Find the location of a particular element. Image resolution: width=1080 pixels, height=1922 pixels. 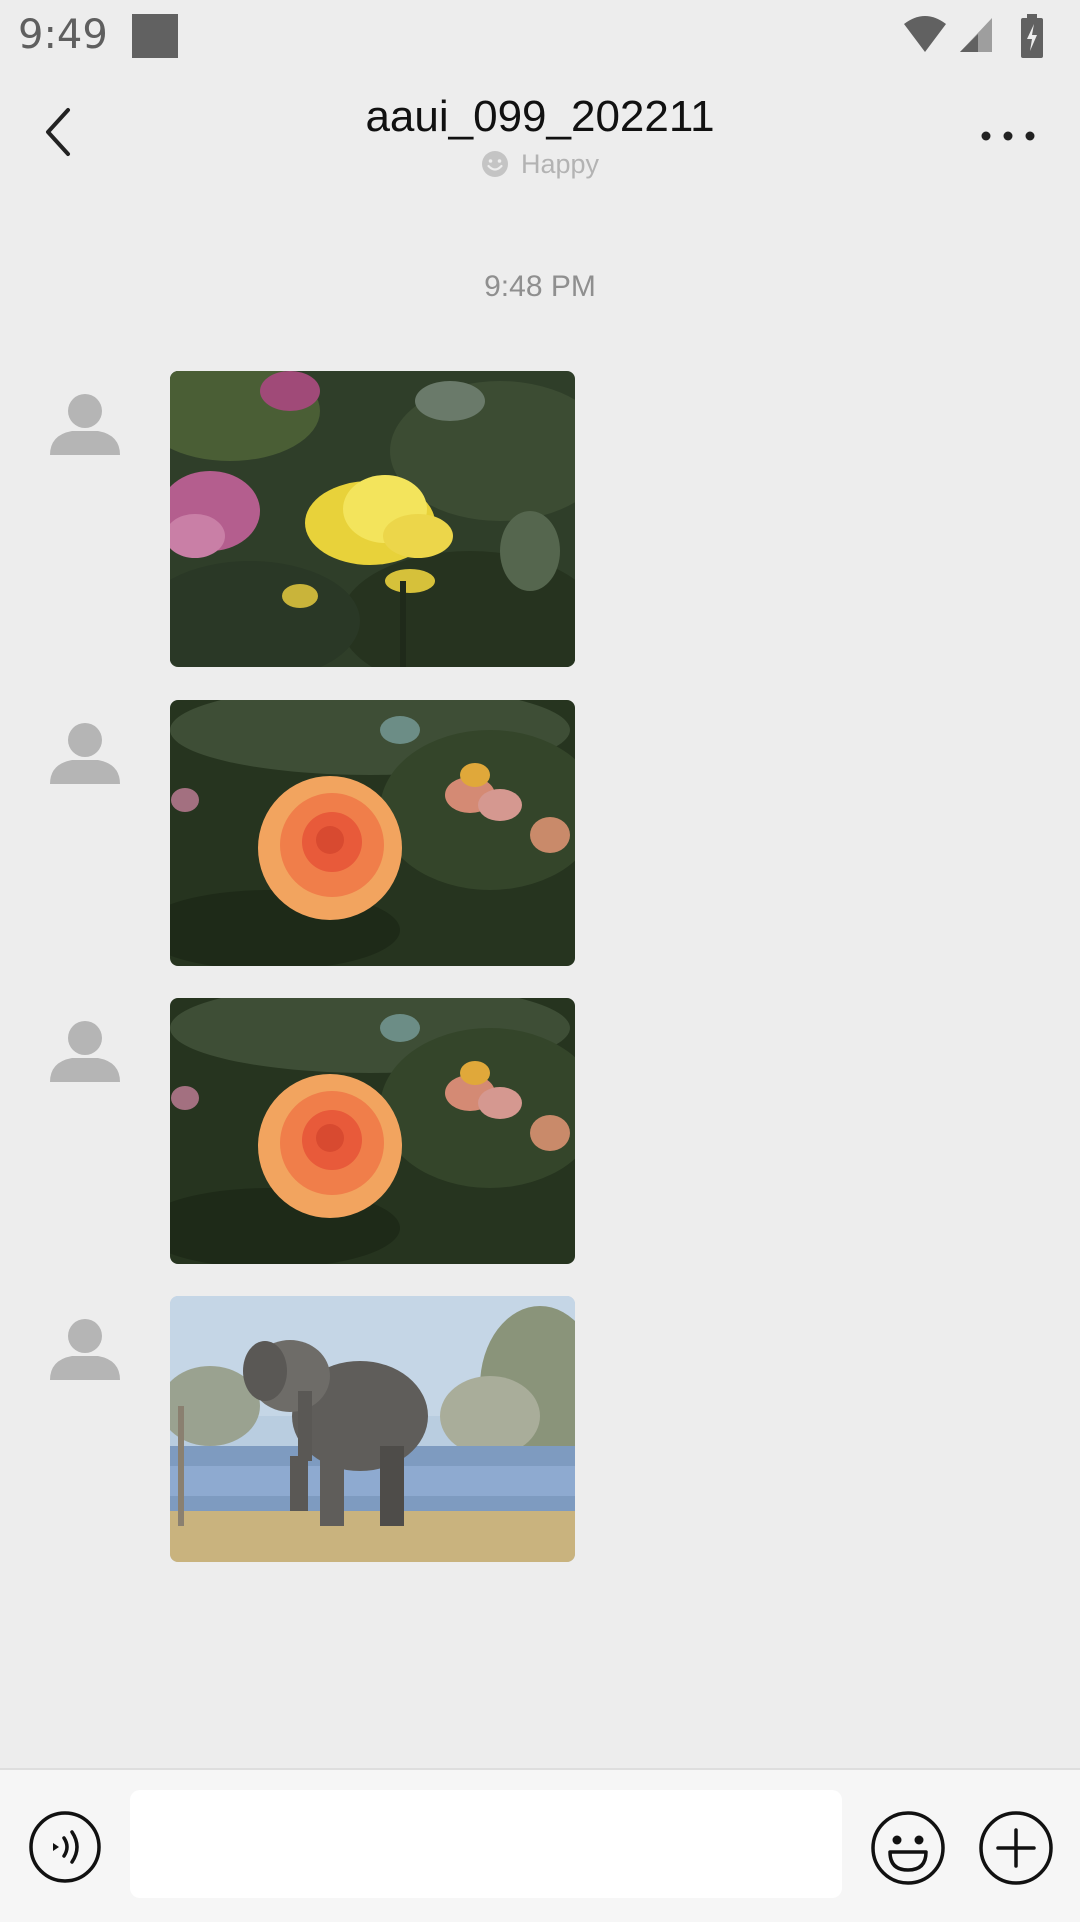

yellow-rose-image is located at coordinates (372, 519).